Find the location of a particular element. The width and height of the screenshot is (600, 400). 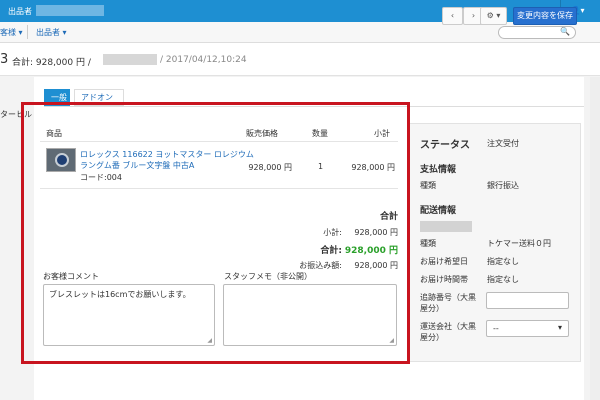

shipping-type-value: トケマー送料０円 is located at coordinates (519, 243).